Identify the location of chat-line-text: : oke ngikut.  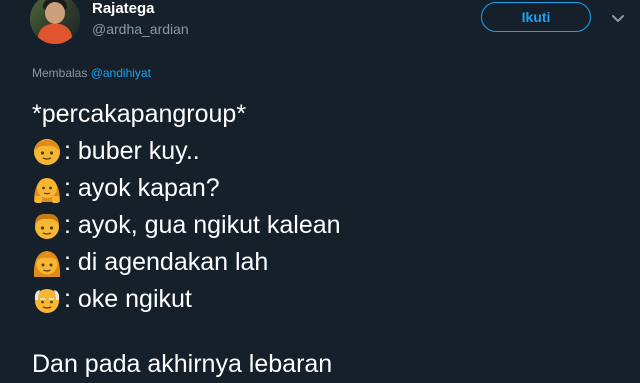
(128, 299).